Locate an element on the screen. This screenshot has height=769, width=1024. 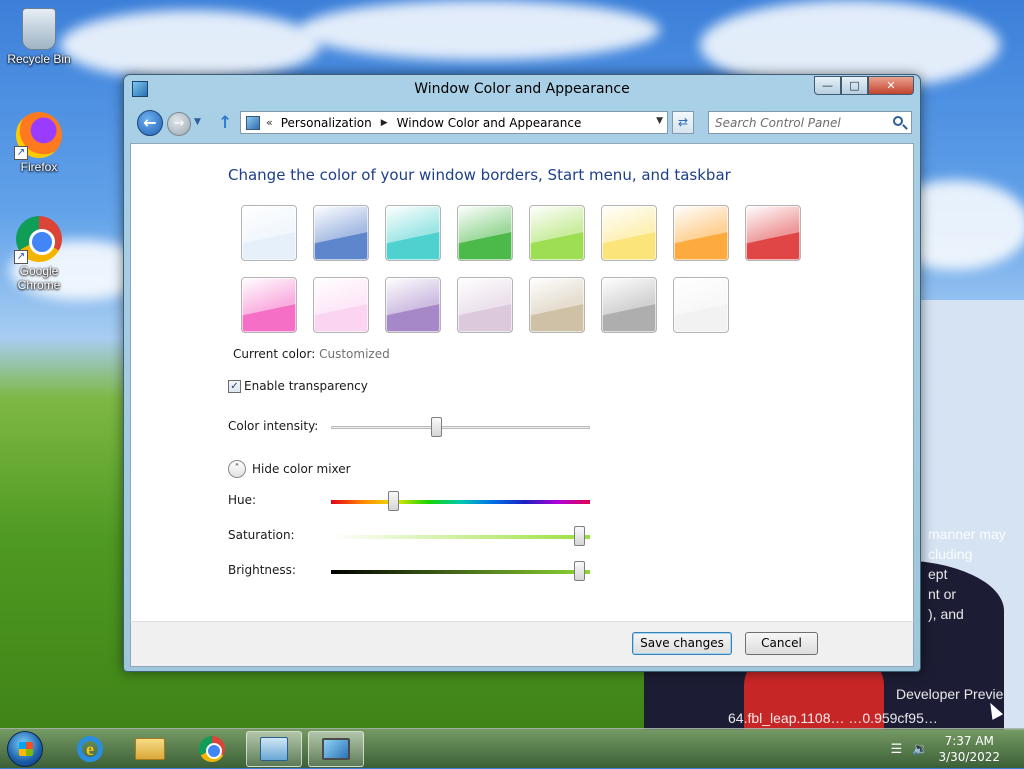
title-bar: Window Color and Appearance — □ ✕ is located at coordinates (522, 90).